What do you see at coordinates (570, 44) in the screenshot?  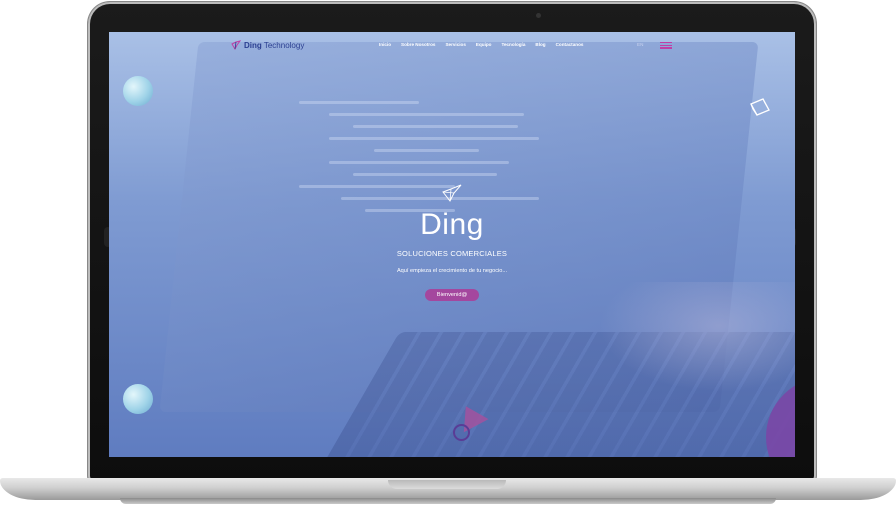 I see `nav-link-contactanos: Contactanos` at bounding box center [570, 44].